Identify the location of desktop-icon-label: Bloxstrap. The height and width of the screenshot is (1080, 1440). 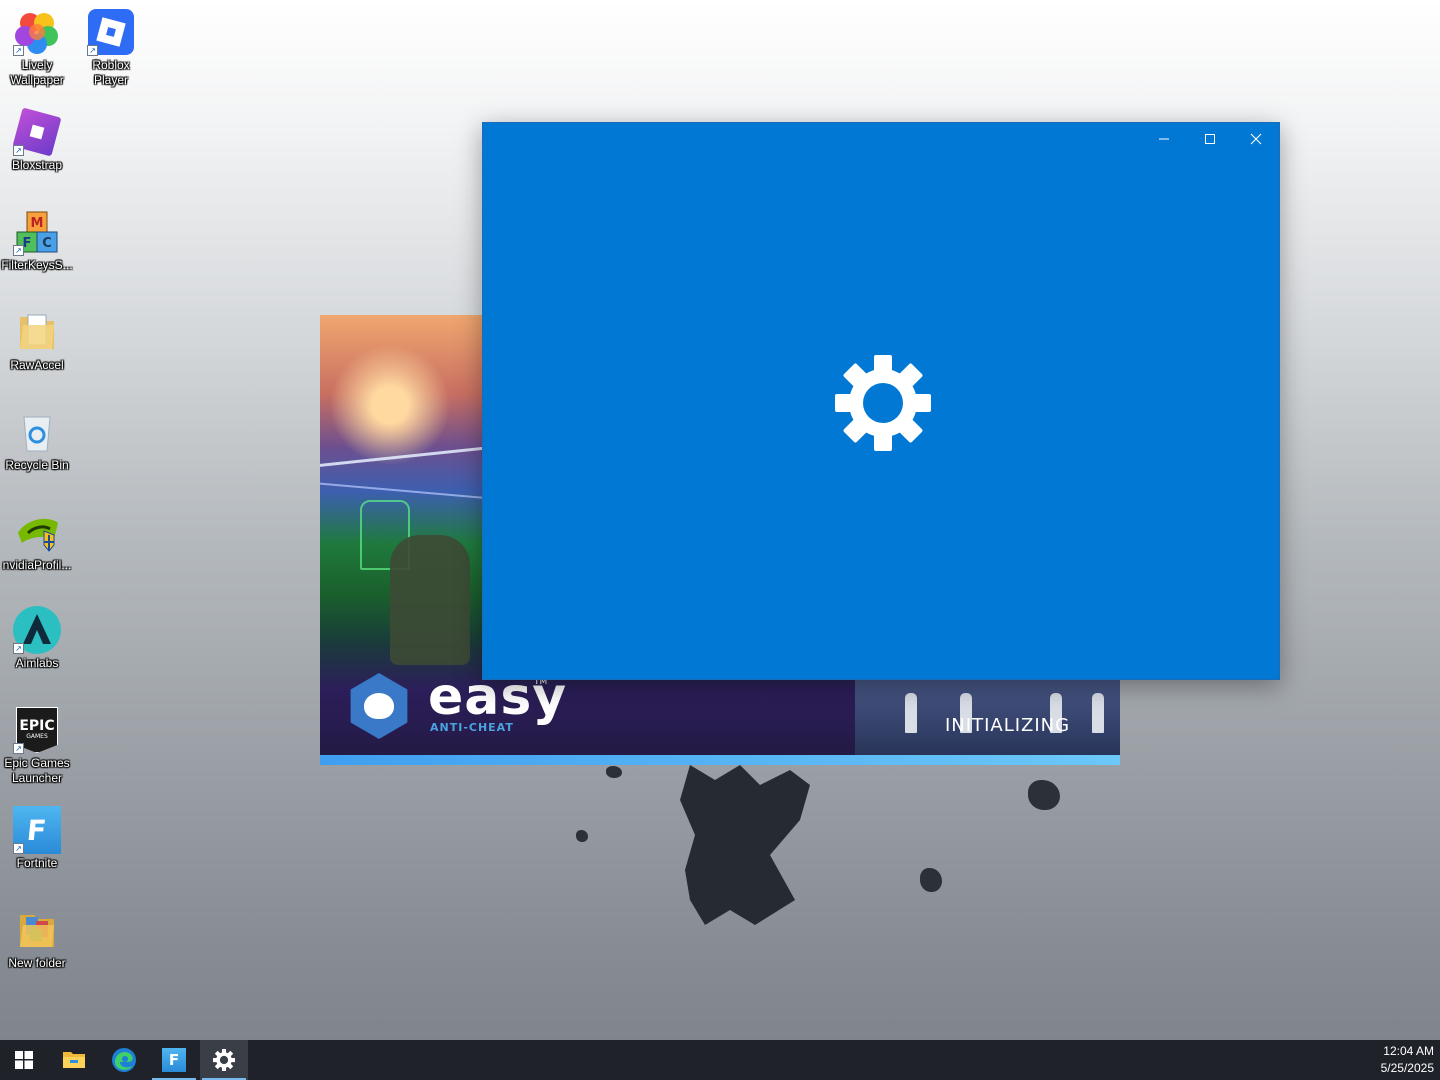
(37, 165).